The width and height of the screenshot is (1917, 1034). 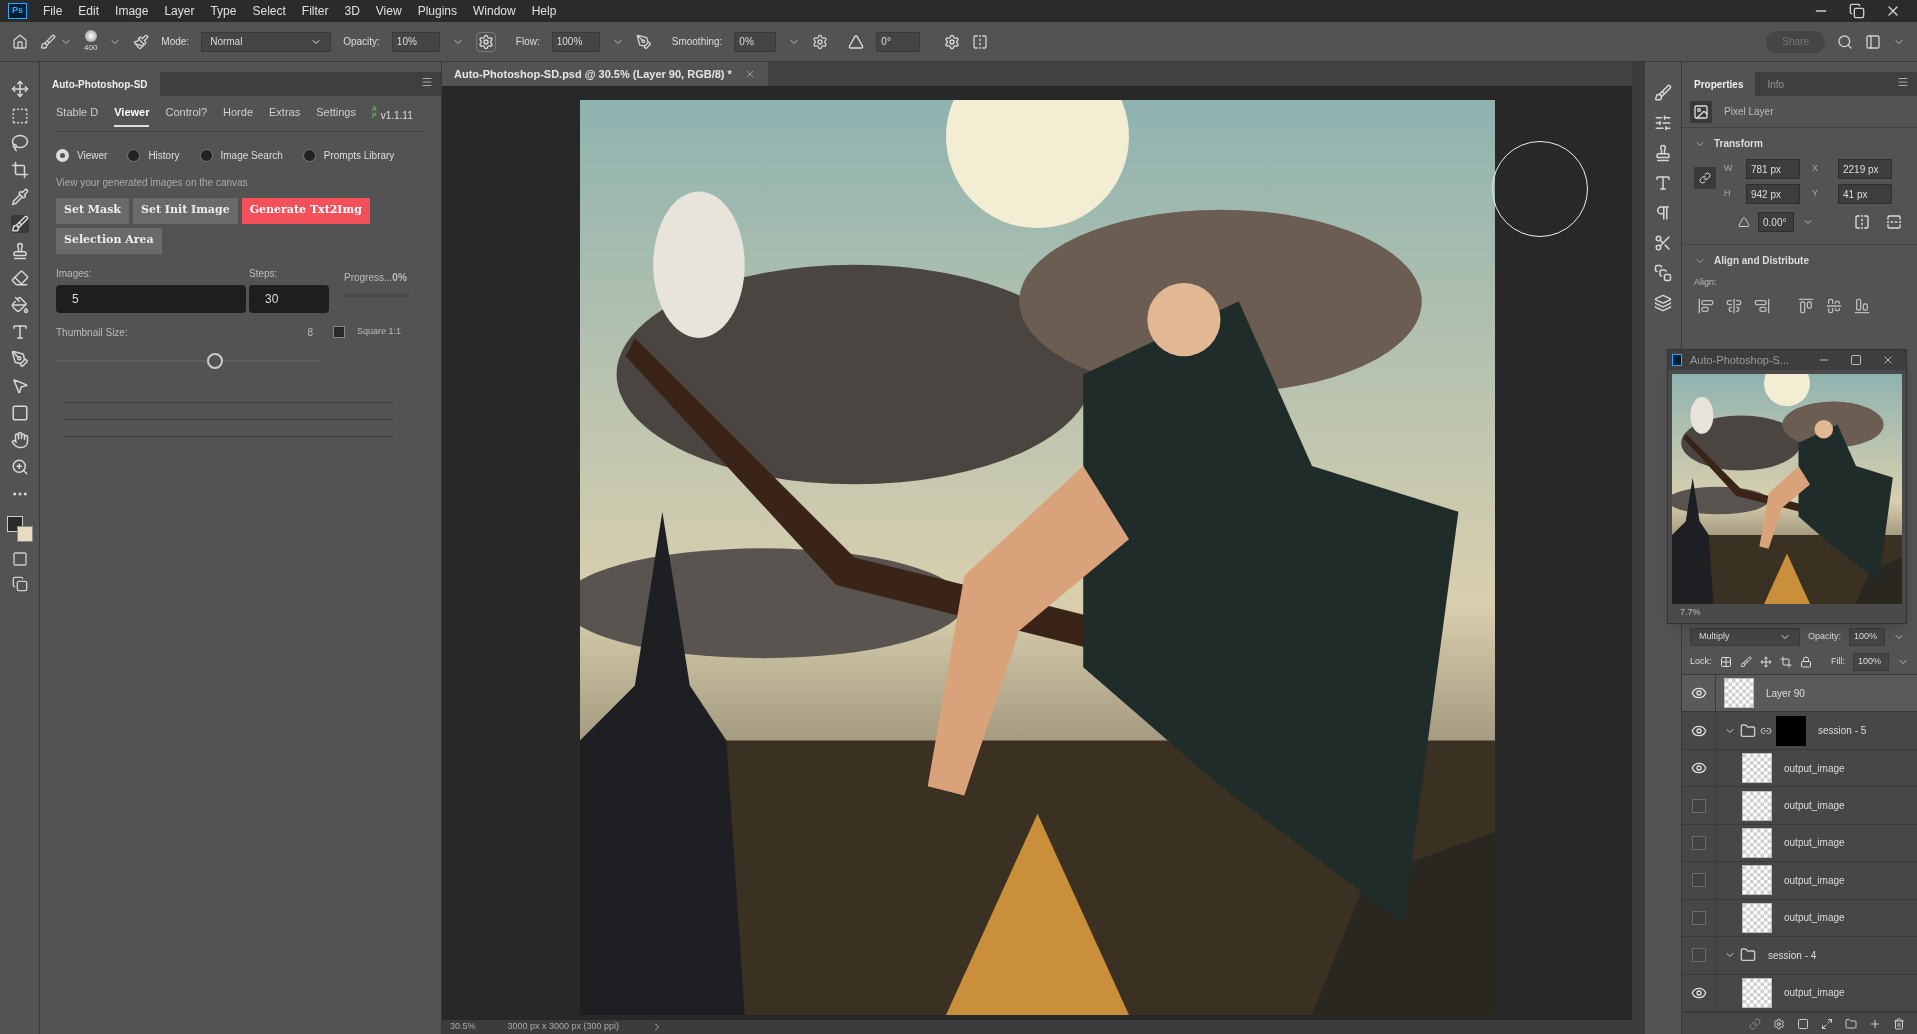 What do you see at coordinates (1705, 178) in the screenshot?
I see `link-toggle` at bounding box center [1705, 178].